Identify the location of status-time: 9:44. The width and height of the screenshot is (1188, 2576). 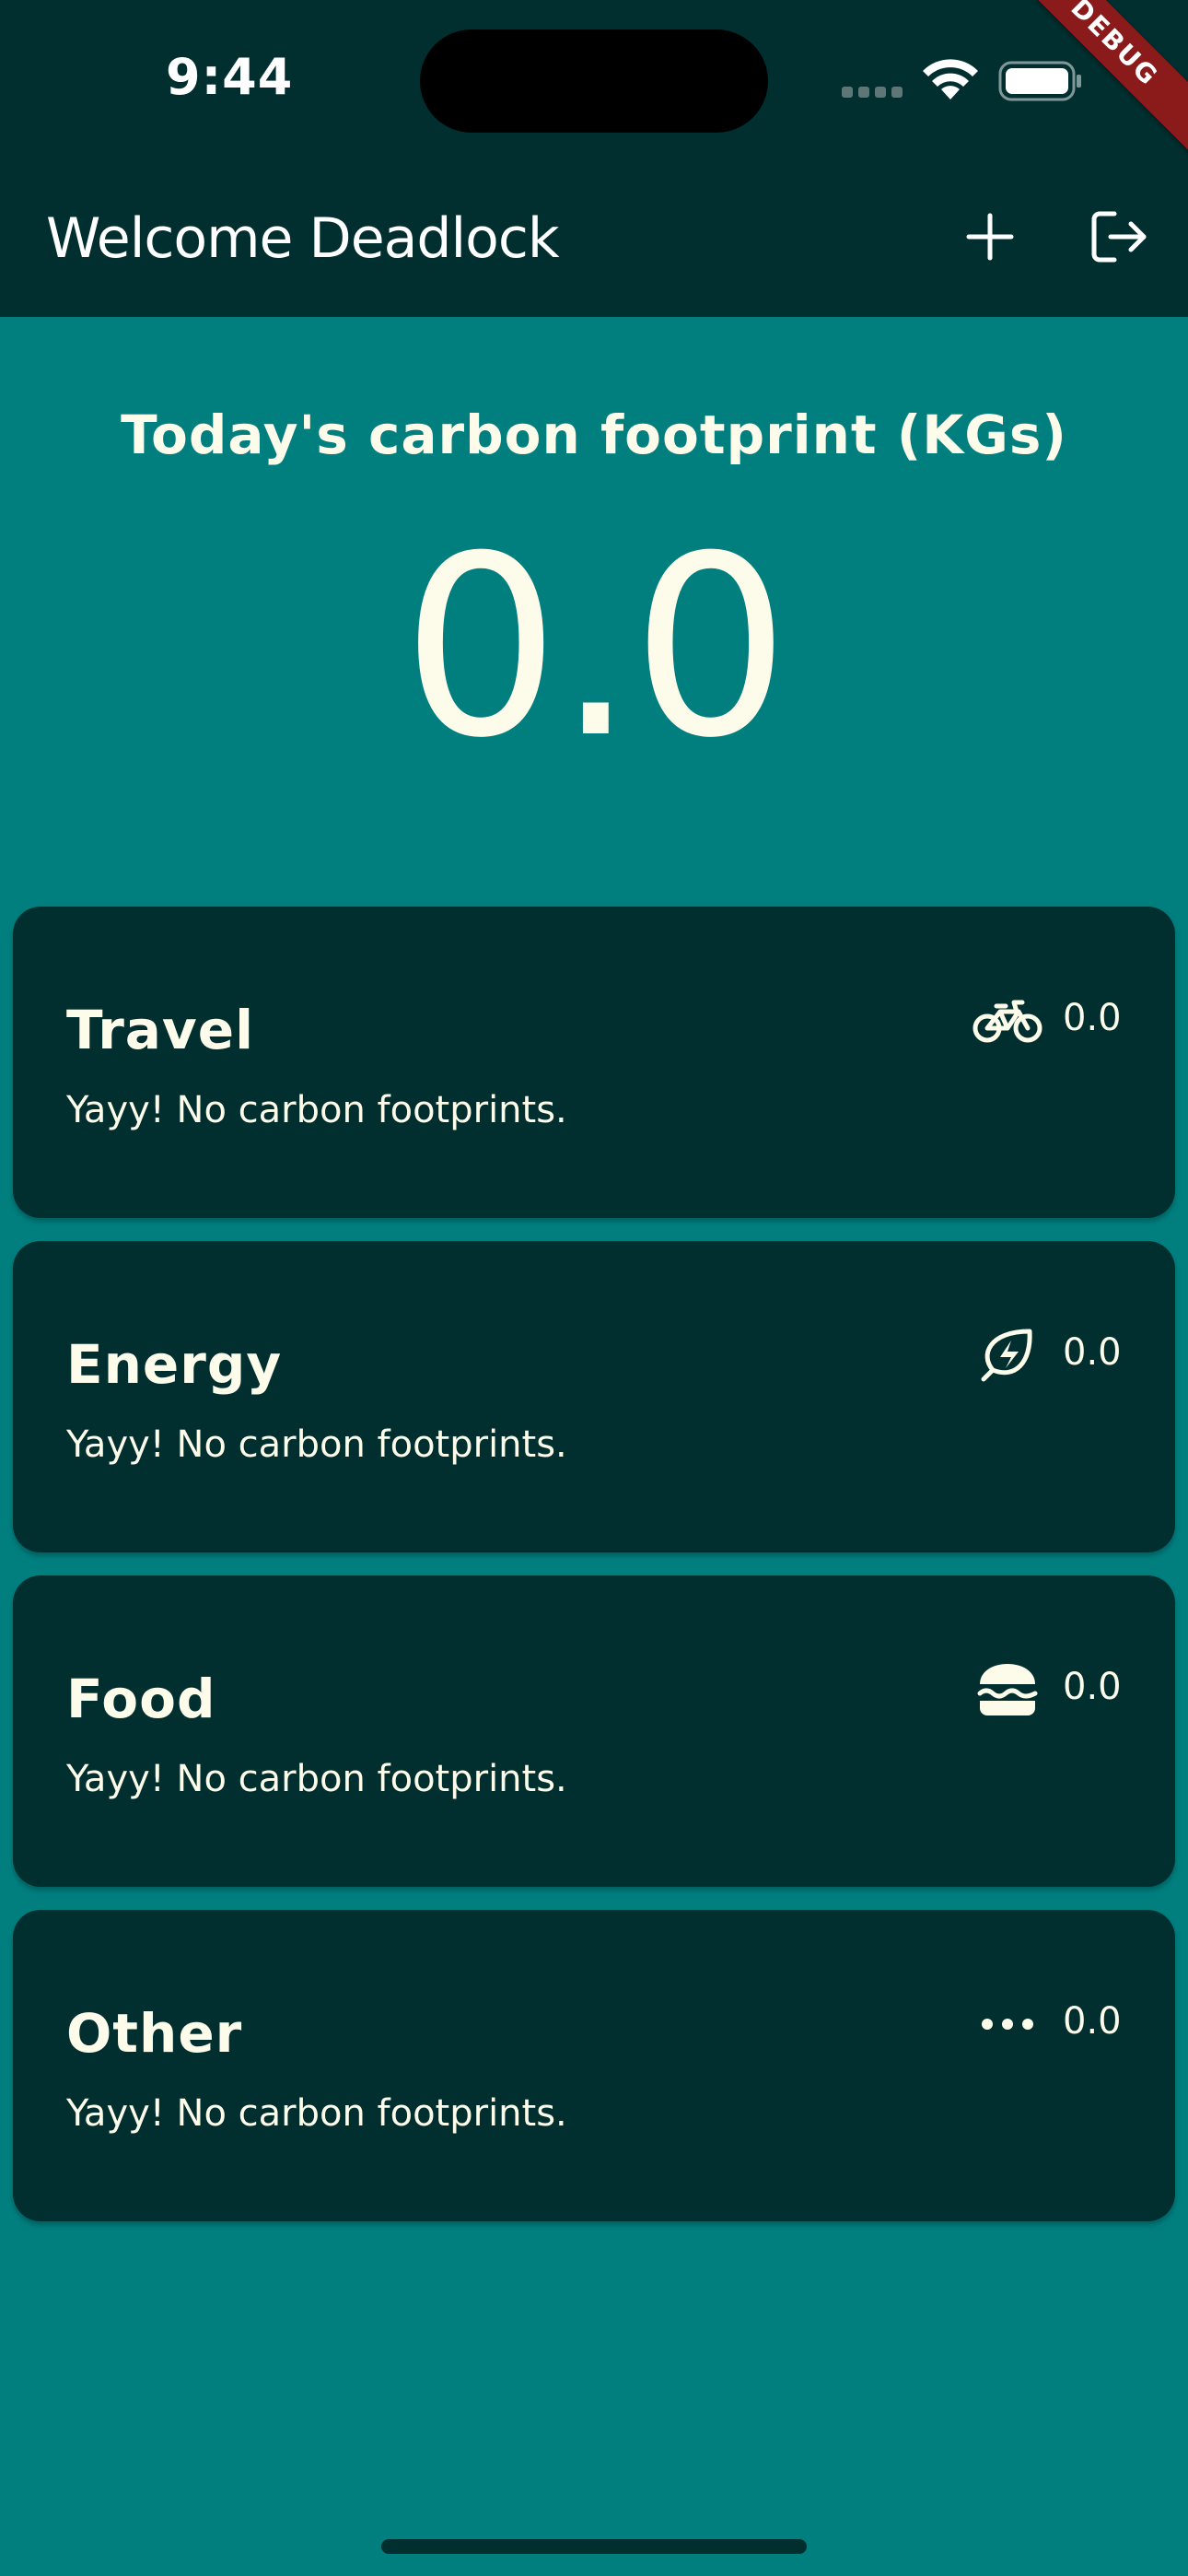
(230, 77).